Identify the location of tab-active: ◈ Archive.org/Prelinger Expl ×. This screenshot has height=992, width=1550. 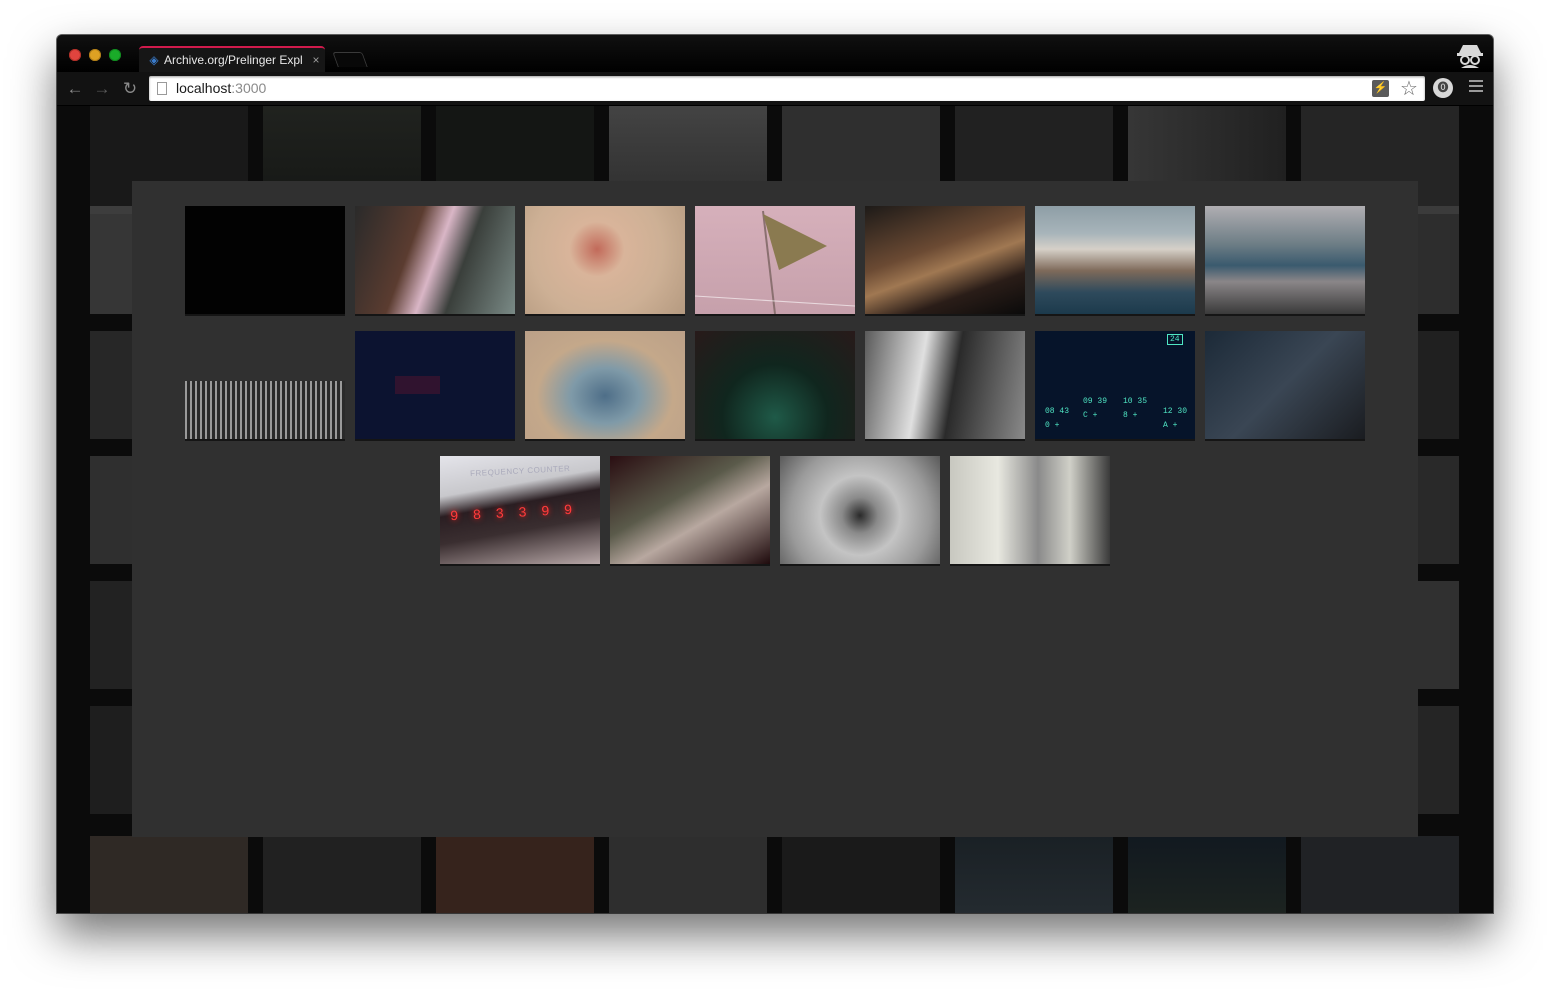
(232, 59).